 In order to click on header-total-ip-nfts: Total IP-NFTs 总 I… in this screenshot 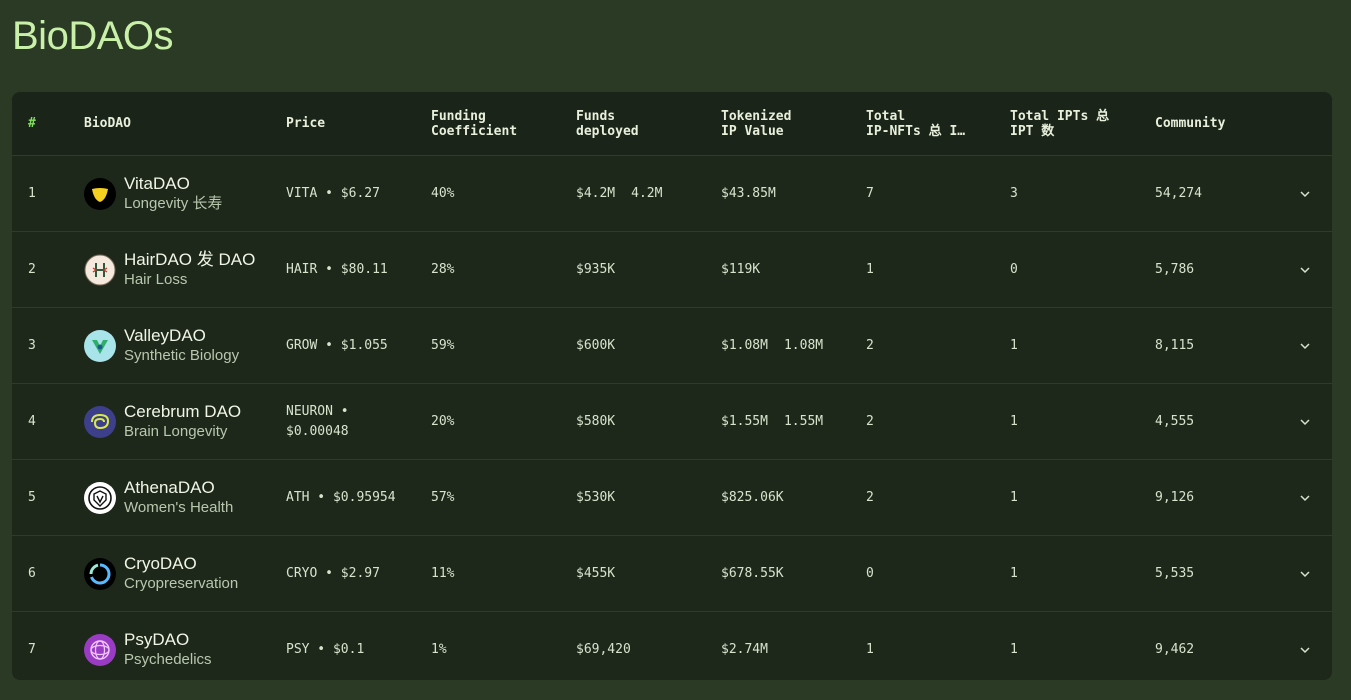, I will do `click(915, 123)`.